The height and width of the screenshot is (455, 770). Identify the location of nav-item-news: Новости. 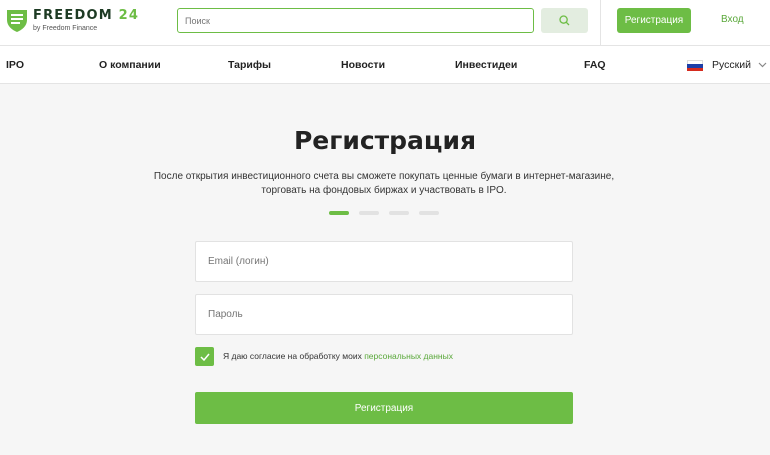
(363, 65).